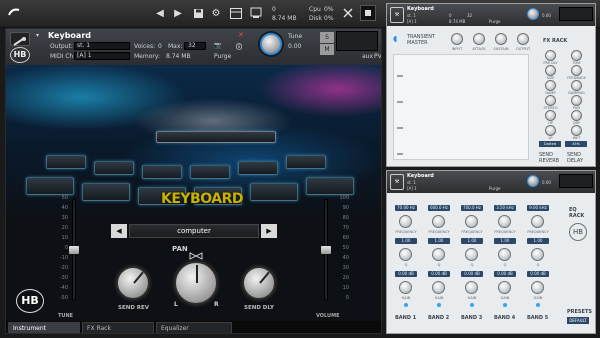 The image size is (600, 338). What do you see at coordinates (494, 21) in the screenshot?
I see `fx-purge: Purge` at bounding box center [494, 21].